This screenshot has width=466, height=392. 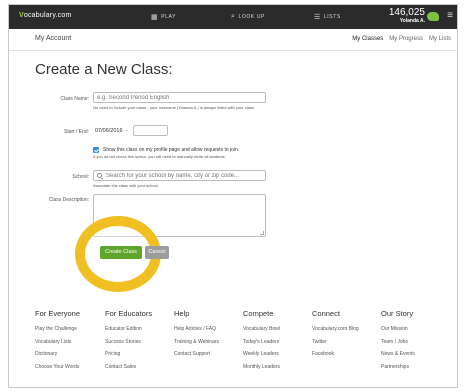 What do you see at coordinates (140, 354) in the screenshot?
I see `footer-link: Pricing` at bounding box center [140, 354].